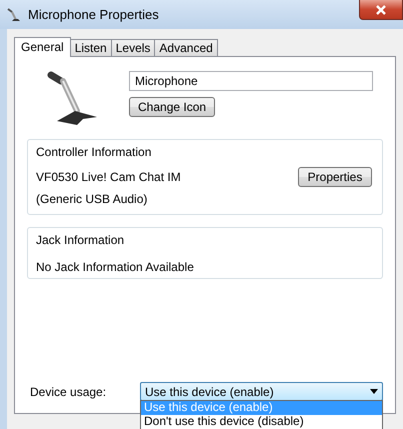 This screenshot has width=403, height=429. I want to click on caret-icon, so click(374, 391).